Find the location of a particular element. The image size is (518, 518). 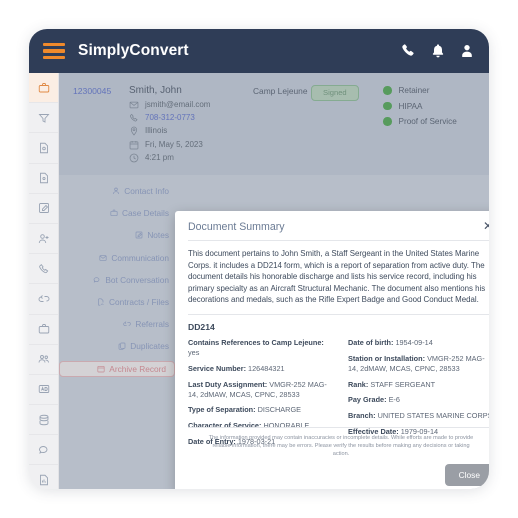

rail-item-report is located at coordinates (43, 477).